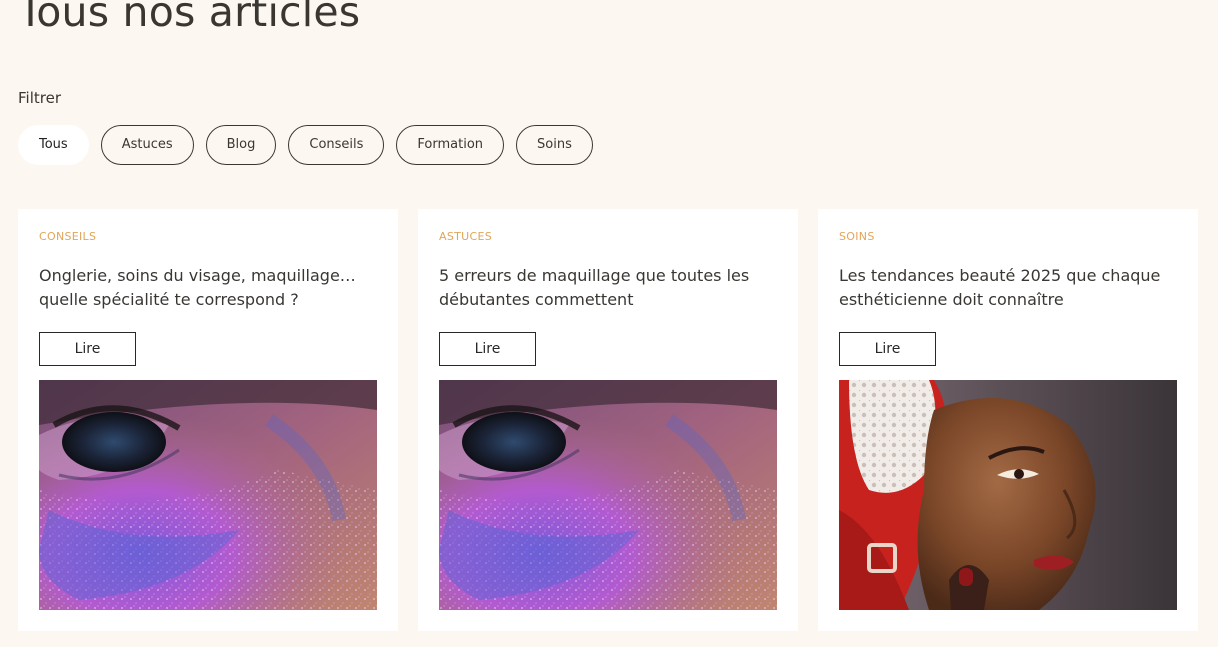 This screenshot has width=1218, height=647. Describe the element at coordinates (554, 145) in the screenshot. I see `filter-chip-soins: Soins` at that location.